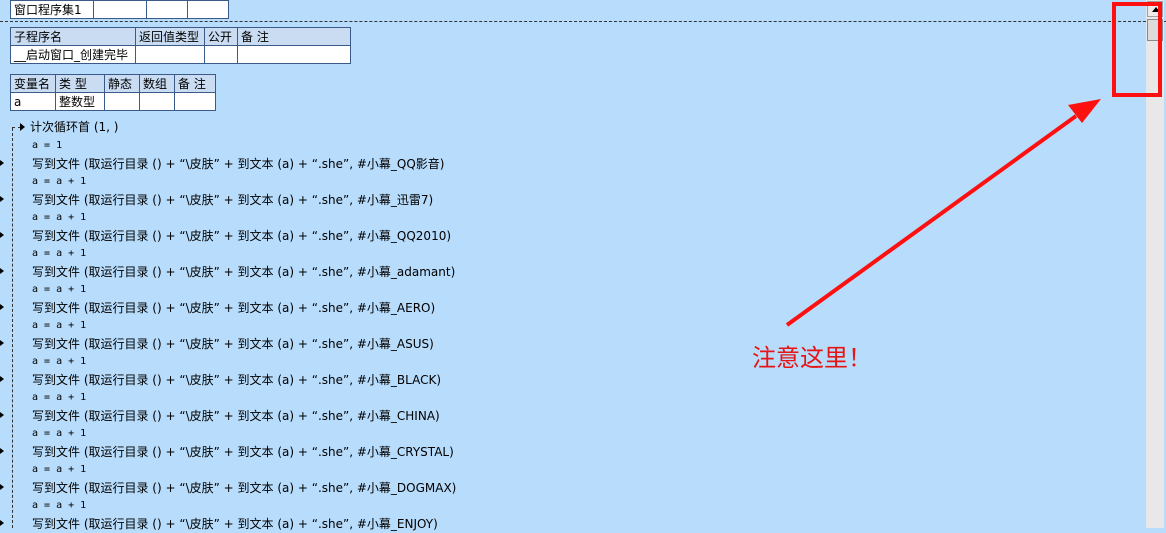 The image size is (1166, 533). I want to click on annotation-arrow, so click(943, 213).